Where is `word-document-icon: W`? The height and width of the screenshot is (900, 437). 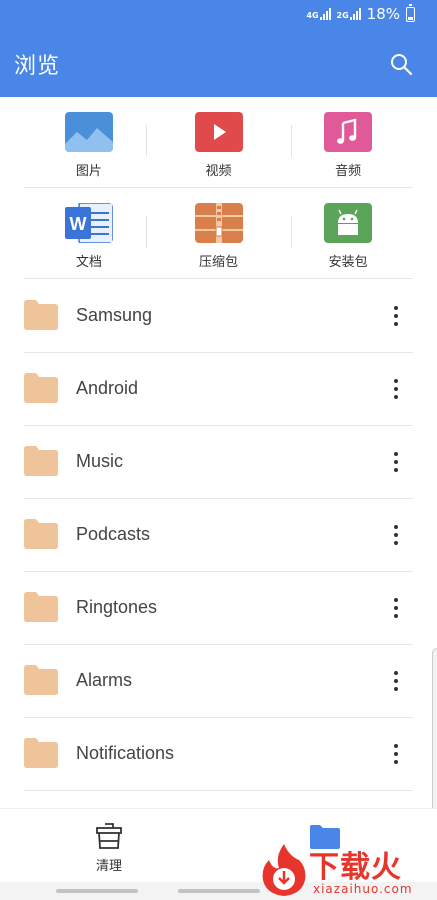
word-document-icon: W is located at coordinates (88, 223).